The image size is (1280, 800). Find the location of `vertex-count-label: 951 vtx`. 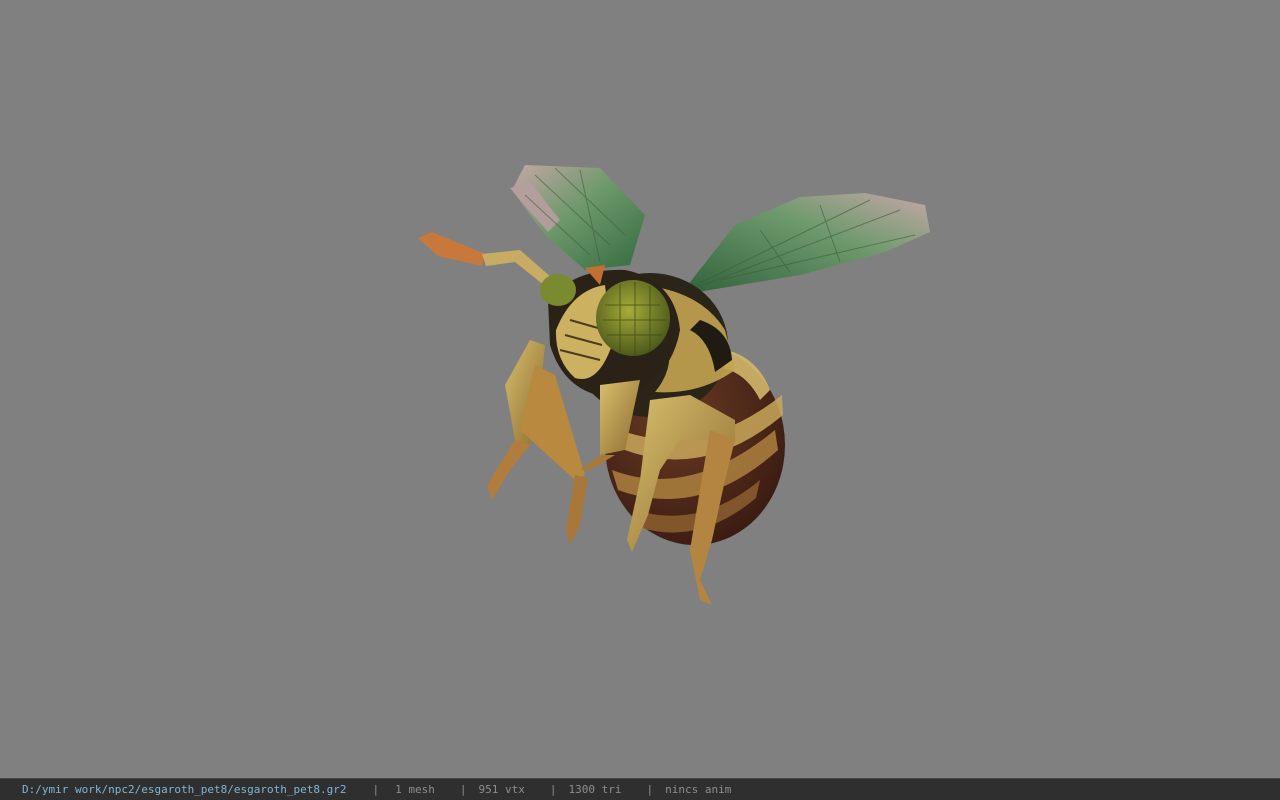

vertex-count-label: 951 vtx is located at coordinates (501, 789).